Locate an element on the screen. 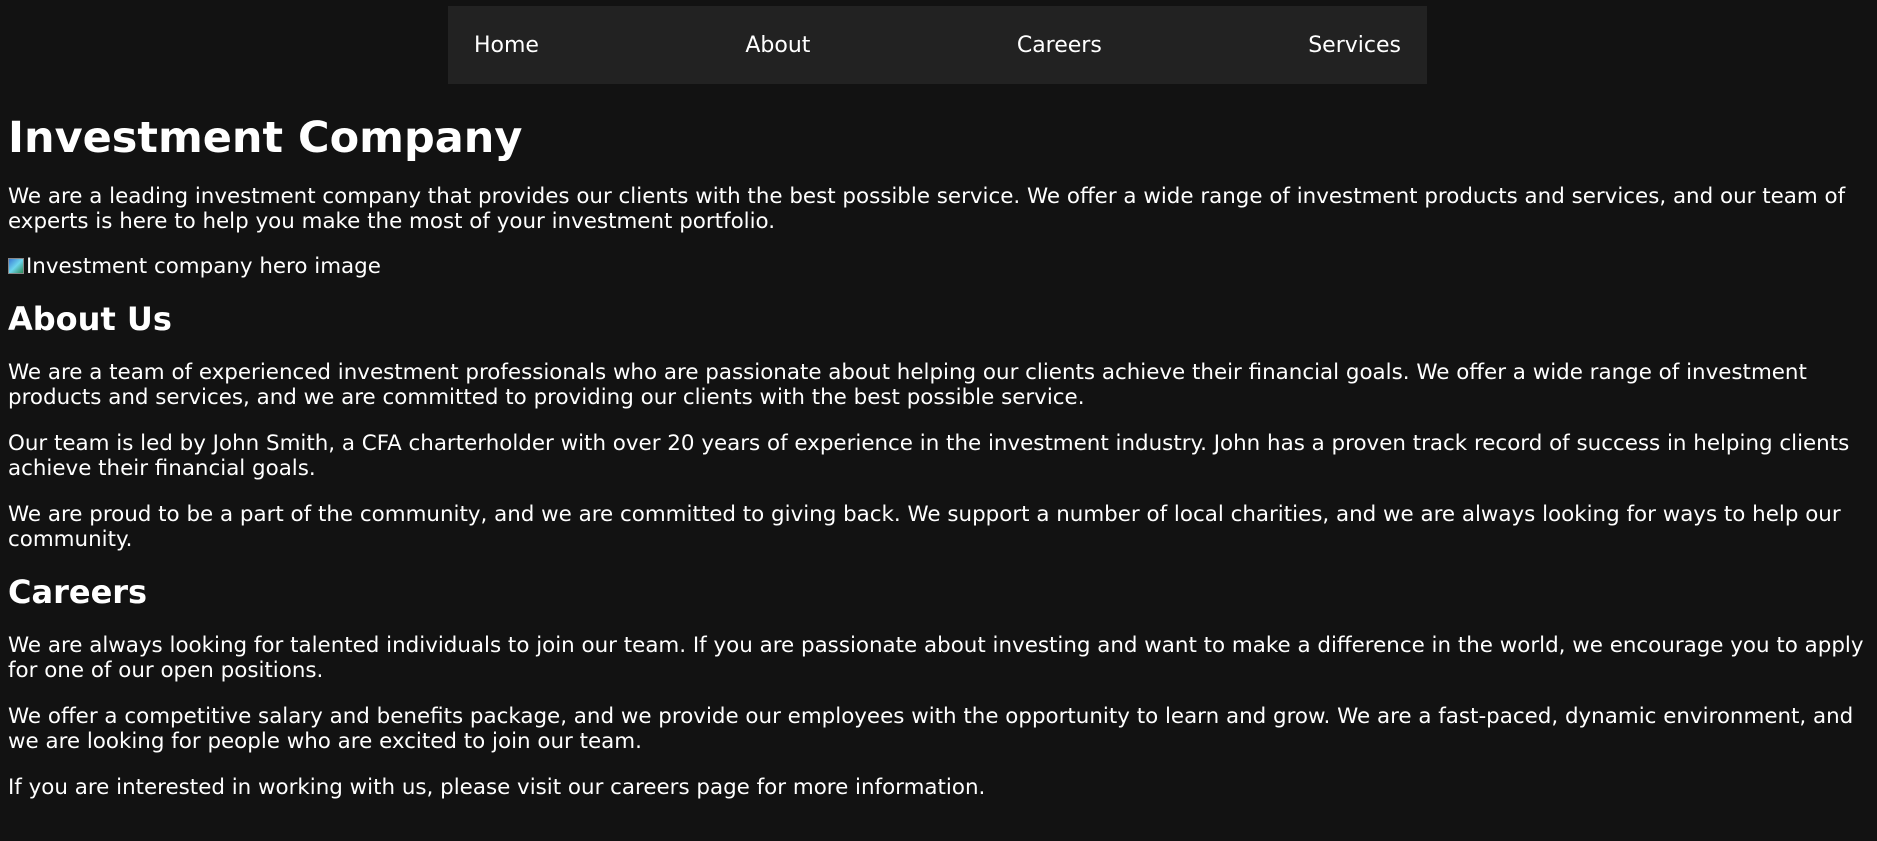 The width and height of the screenshot is (1877, 841). nav-link-home: Home is located at coordinates (506, 45).